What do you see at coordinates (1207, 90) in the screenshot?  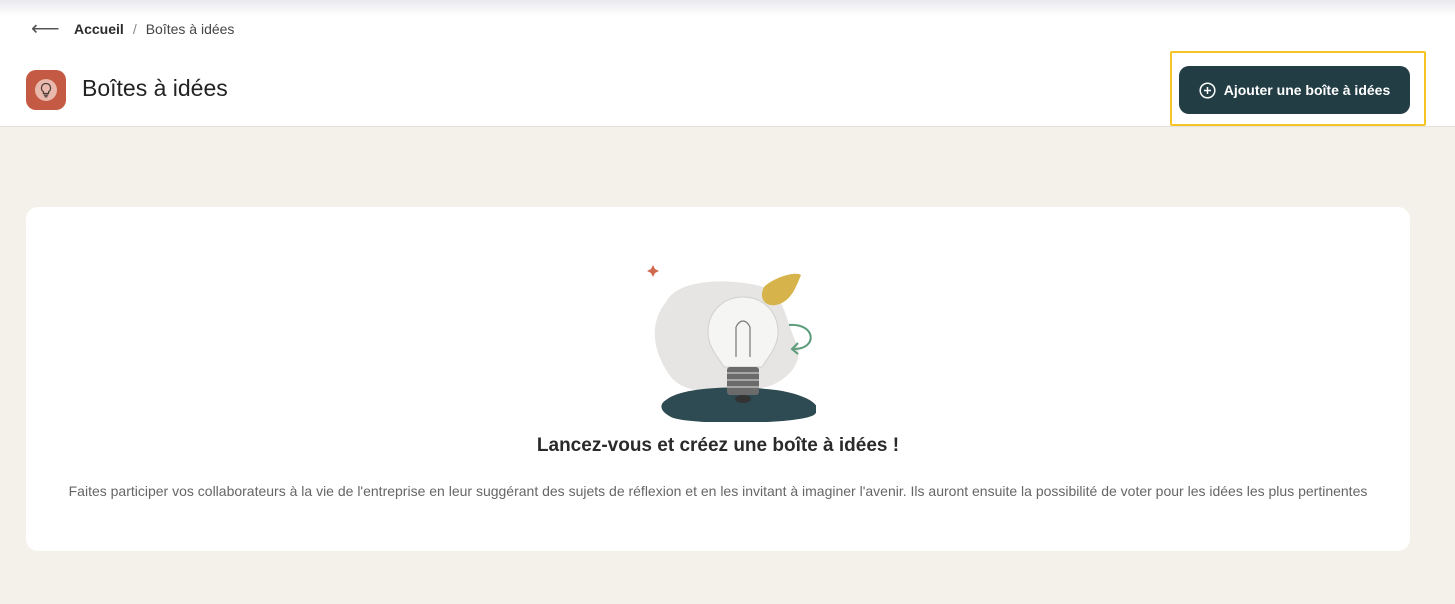 I see `plus-circle-icon` at bounding box center [1207, 90].